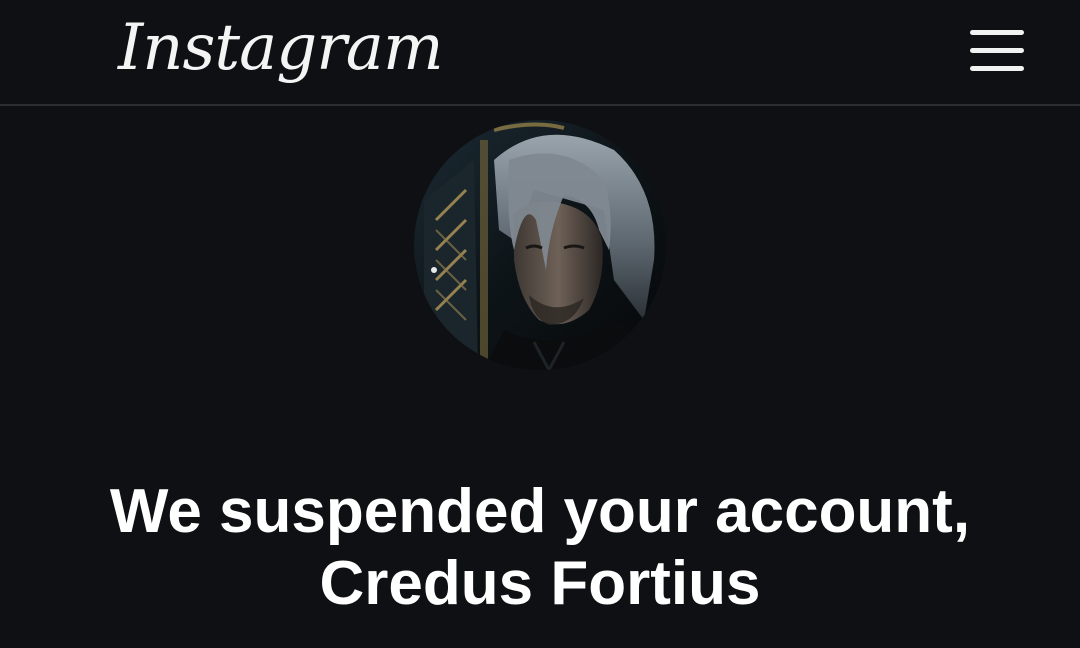 This screenshot has width=1080, height=648. What do you see at coordinates (540, 245) in the screenshot?
I see `profile-avatar` at bounding box center [540, 245].